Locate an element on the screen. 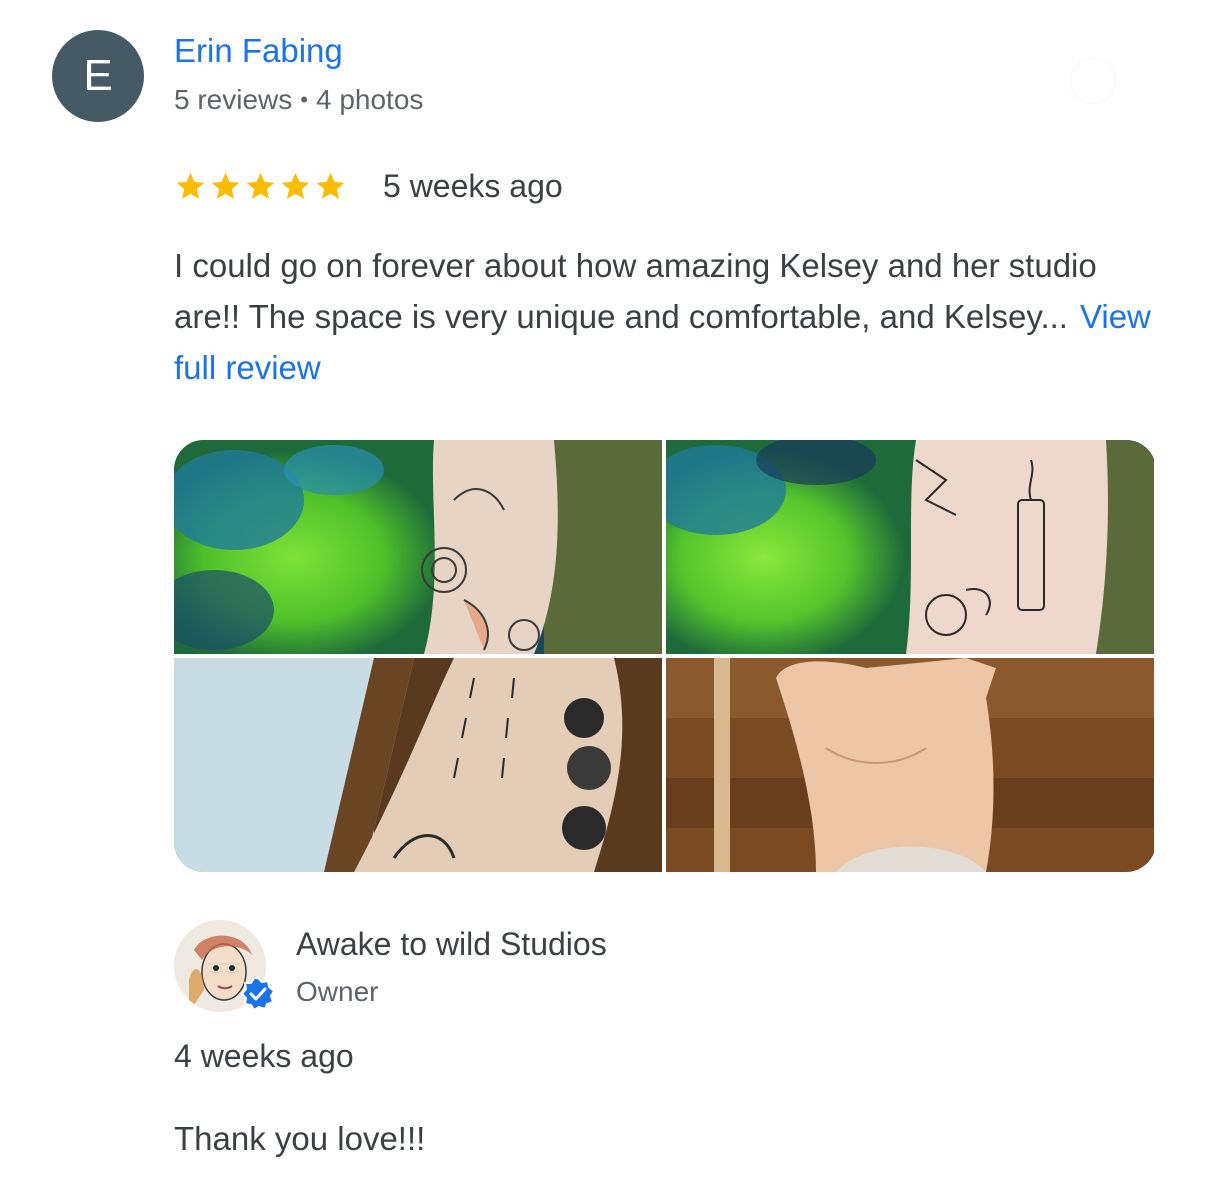 Image resolution: width=1205 pixels, height=1194 pixels. verified-badge-icon is located at coordinates (258, 994).